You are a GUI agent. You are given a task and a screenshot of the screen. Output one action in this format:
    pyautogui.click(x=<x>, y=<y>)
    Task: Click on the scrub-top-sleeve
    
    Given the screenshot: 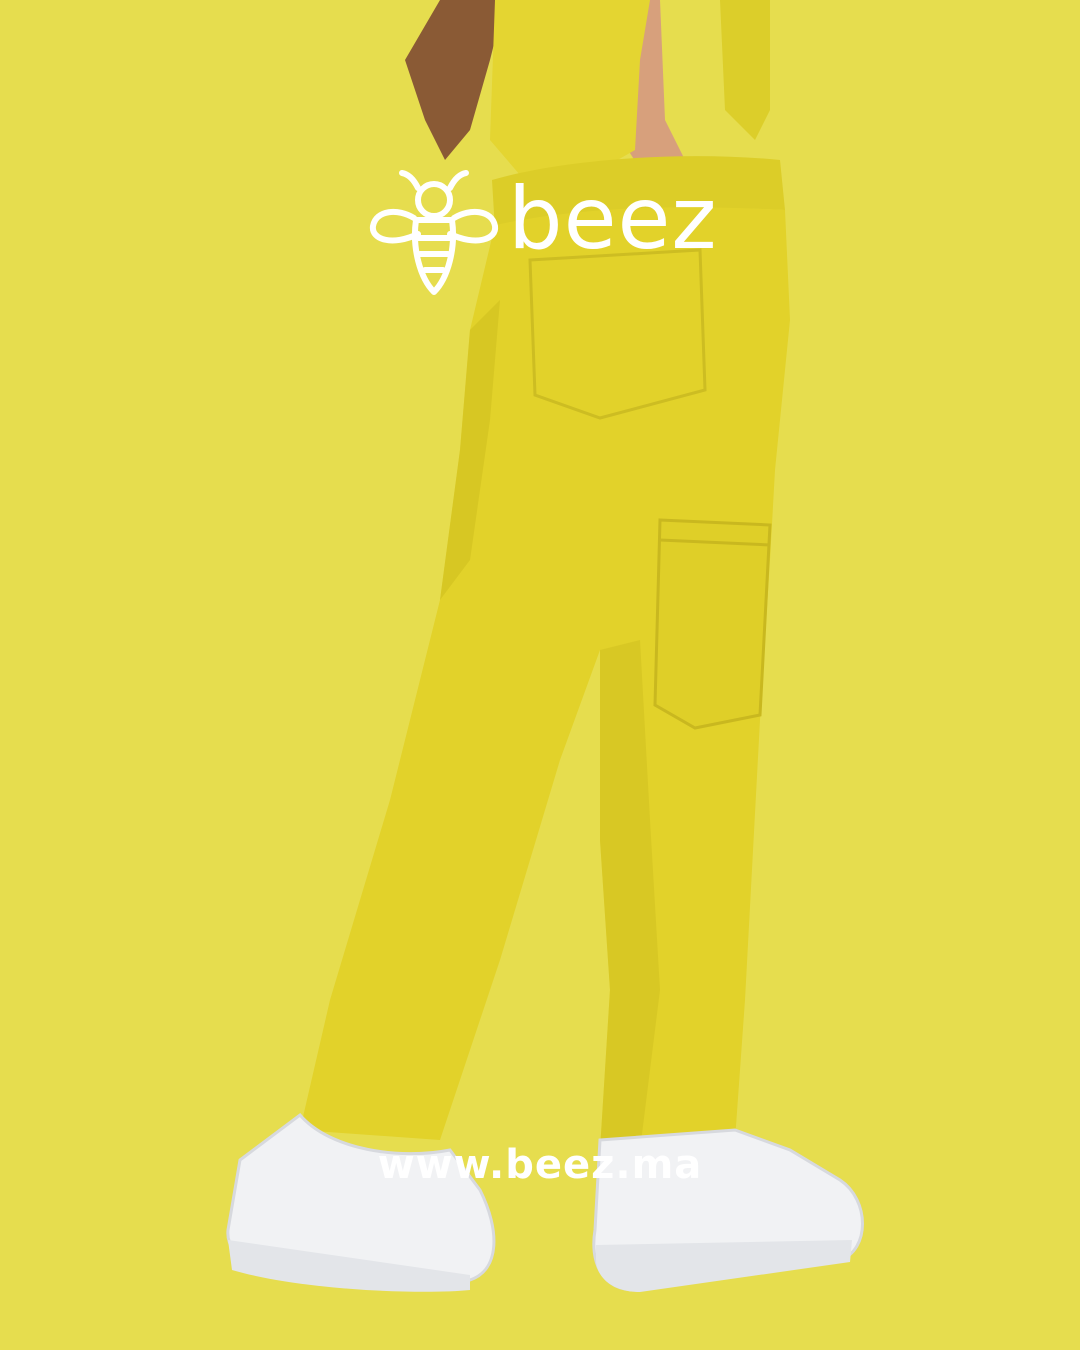 What is the action you would take?
    pyautogui.click(x=745, y=70)
    